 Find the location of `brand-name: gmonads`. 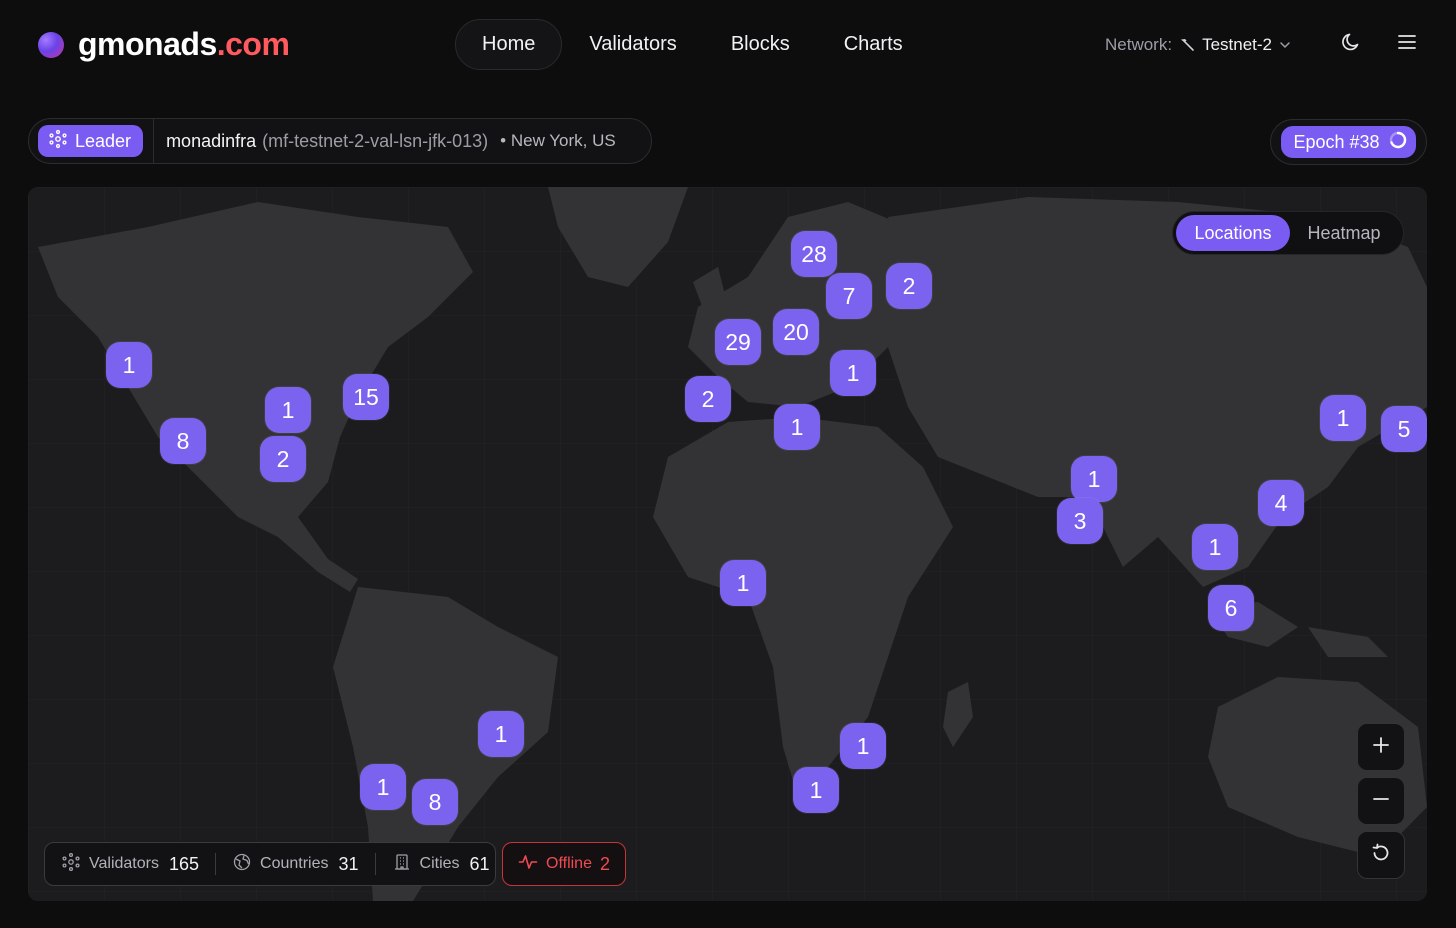

brand-name: gmonads is located at coordinates (147, 44).